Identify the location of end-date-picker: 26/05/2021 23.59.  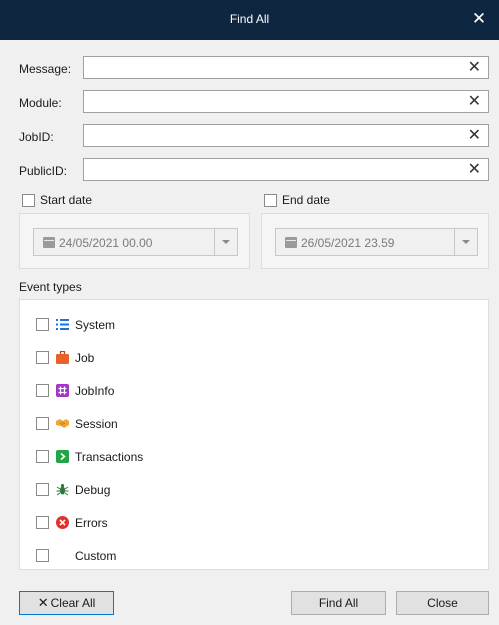
(376, 242).